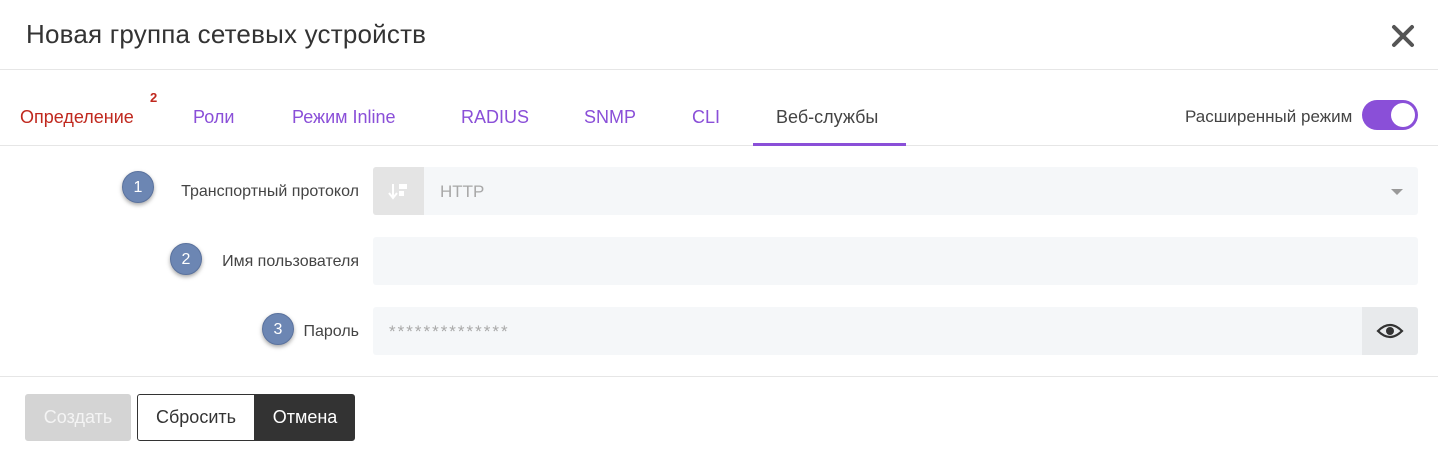  What do you see at coordinates (889, 262) in the screenshot?
I see `username-input` at bounding box center [889, 262].